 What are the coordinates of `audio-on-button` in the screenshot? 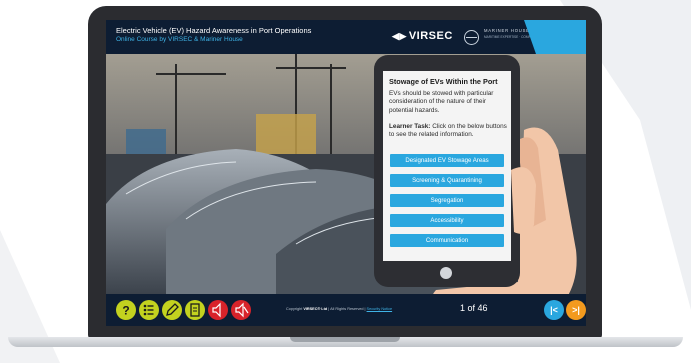 It's located at (218, 310).